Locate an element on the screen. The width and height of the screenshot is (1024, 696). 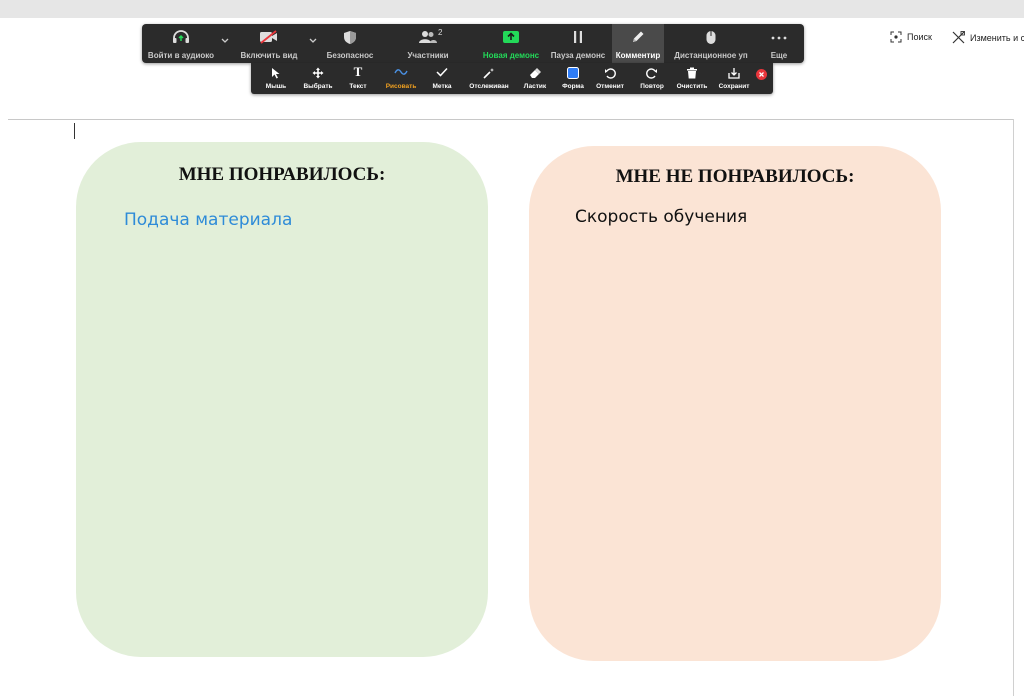
text-t-icon: T is located at coordinates (358, 71).